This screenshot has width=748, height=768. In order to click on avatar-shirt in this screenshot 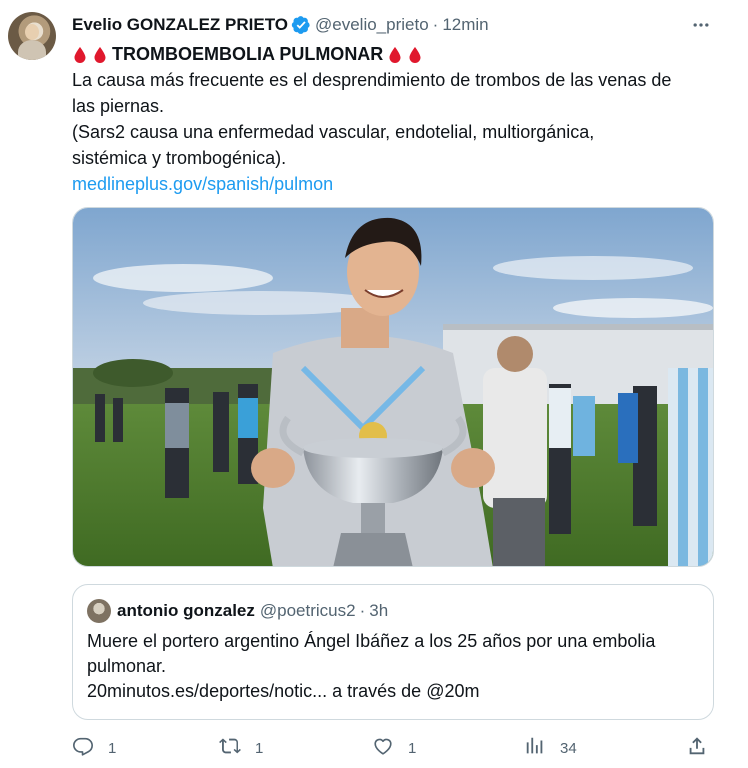, I will do `click(32, 50)`.